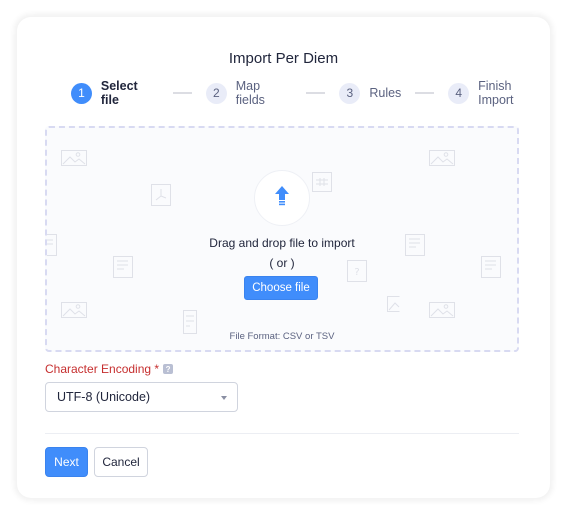  Describe the element at coordinates (104, 397) in the screenshot. I see `selected-encoding: UTF-8 (Unicode)` at that location.